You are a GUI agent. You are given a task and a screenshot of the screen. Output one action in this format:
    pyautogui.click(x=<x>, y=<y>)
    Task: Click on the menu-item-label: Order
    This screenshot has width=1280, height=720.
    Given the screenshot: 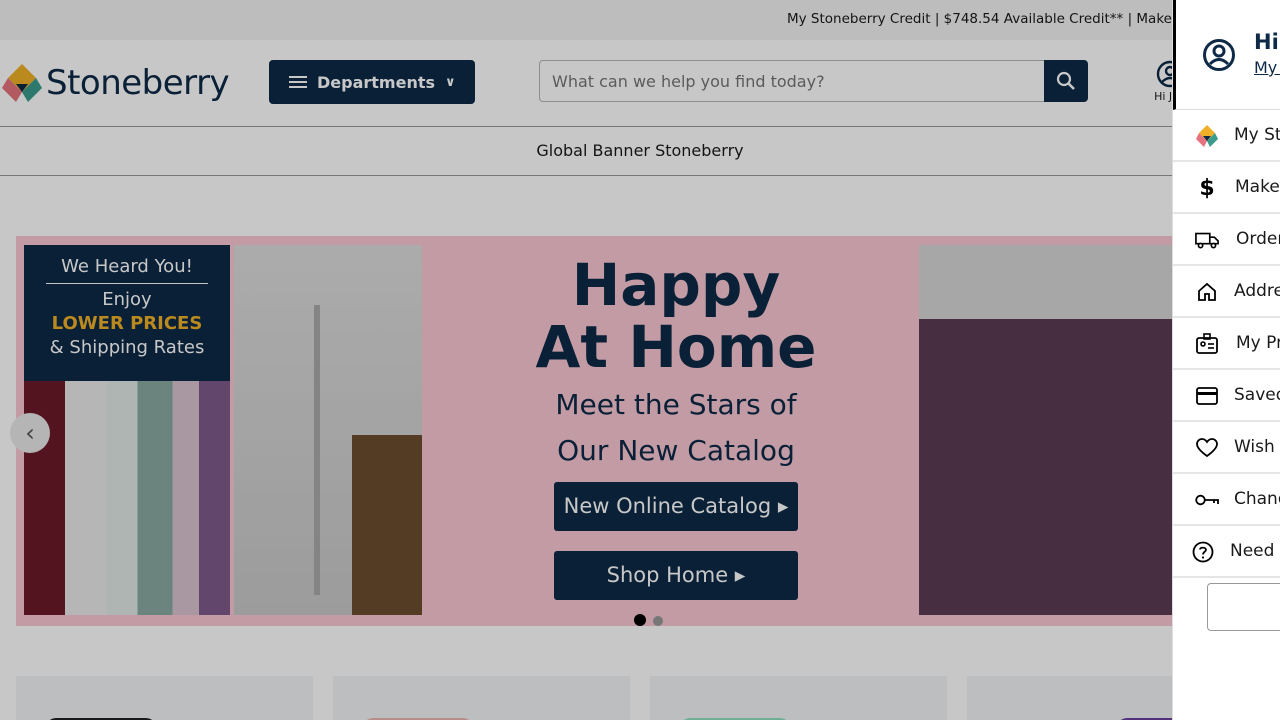 What is the action you would take?
    pyautogui.click(x=1258, y=239)
    